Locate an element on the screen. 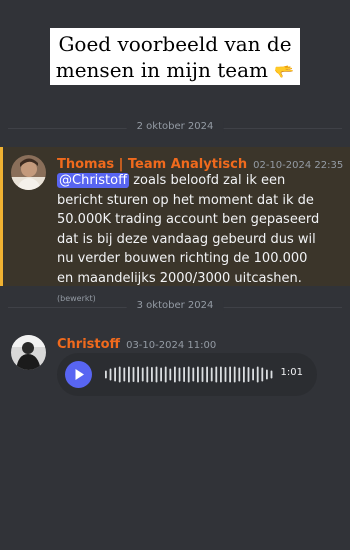  voice-message-player: 1:01 is located at coordinates (187, 374).